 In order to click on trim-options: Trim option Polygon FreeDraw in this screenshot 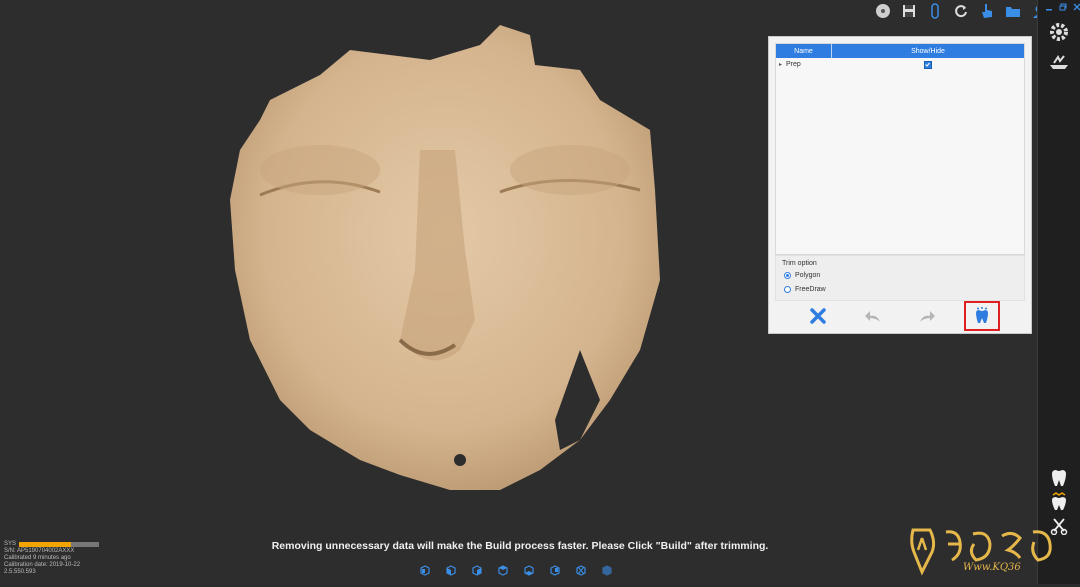, I will do `click(900, 278)`.